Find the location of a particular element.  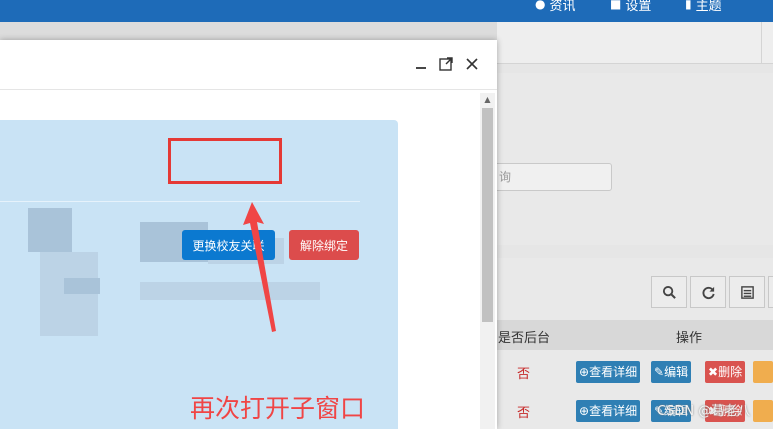

background-tab-strip is located at coordinates (635, 43).